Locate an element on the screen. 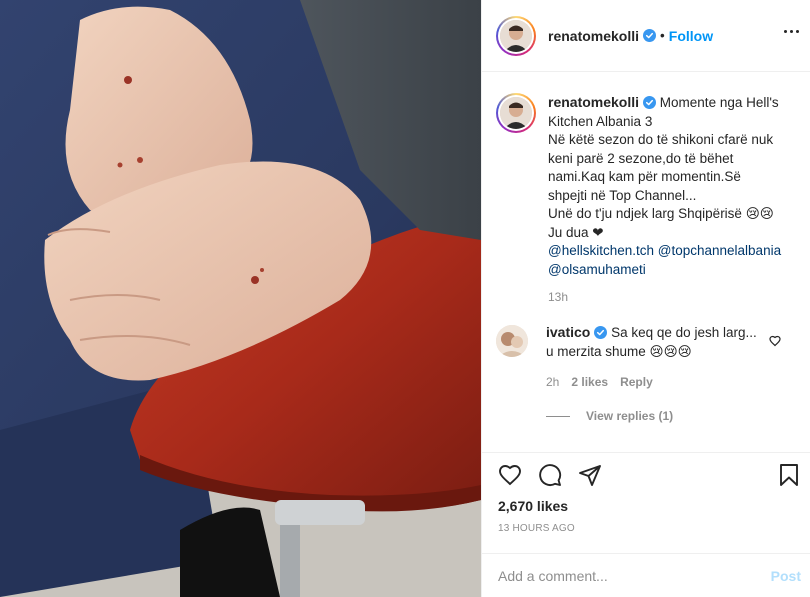  caption-mentions-line: @olsamuhameti is located at coordinates (674, 270).